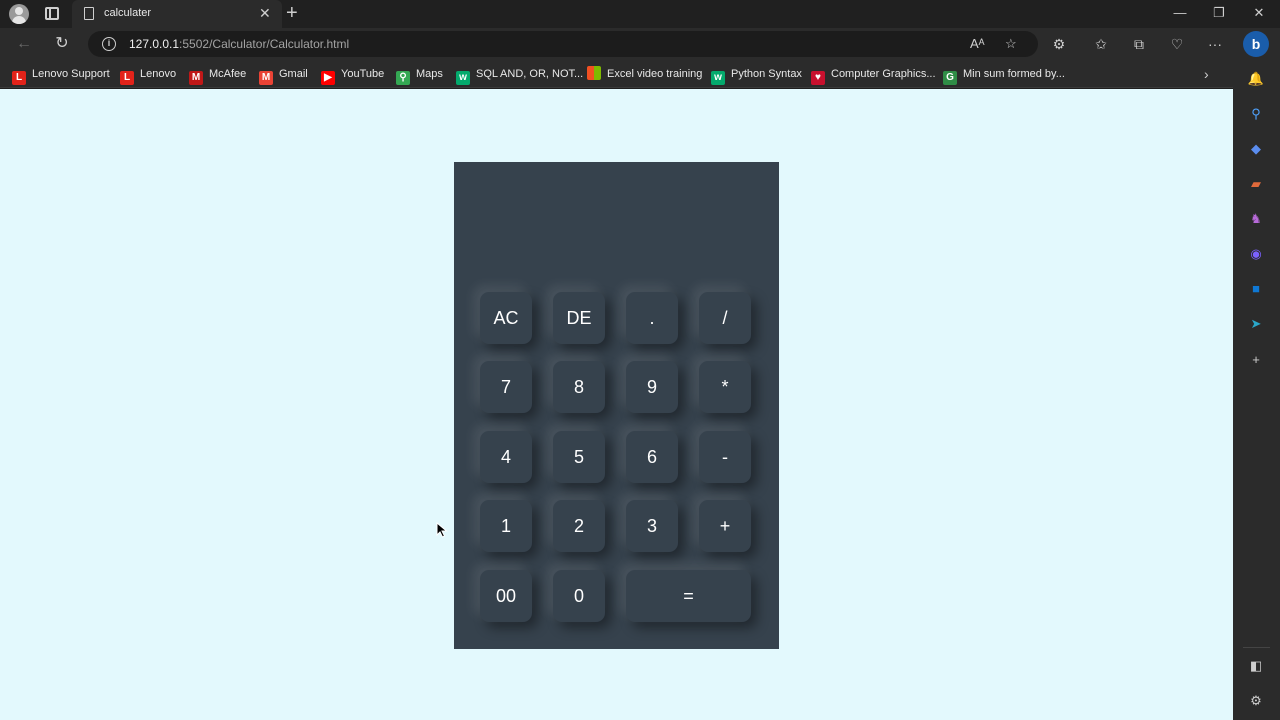 This screenshot has width=1280, height=720. What do you see at coordinates (62, 44) in the screenshot?
I see `refresh-icon: ↻` at bounding box center [62, 44].